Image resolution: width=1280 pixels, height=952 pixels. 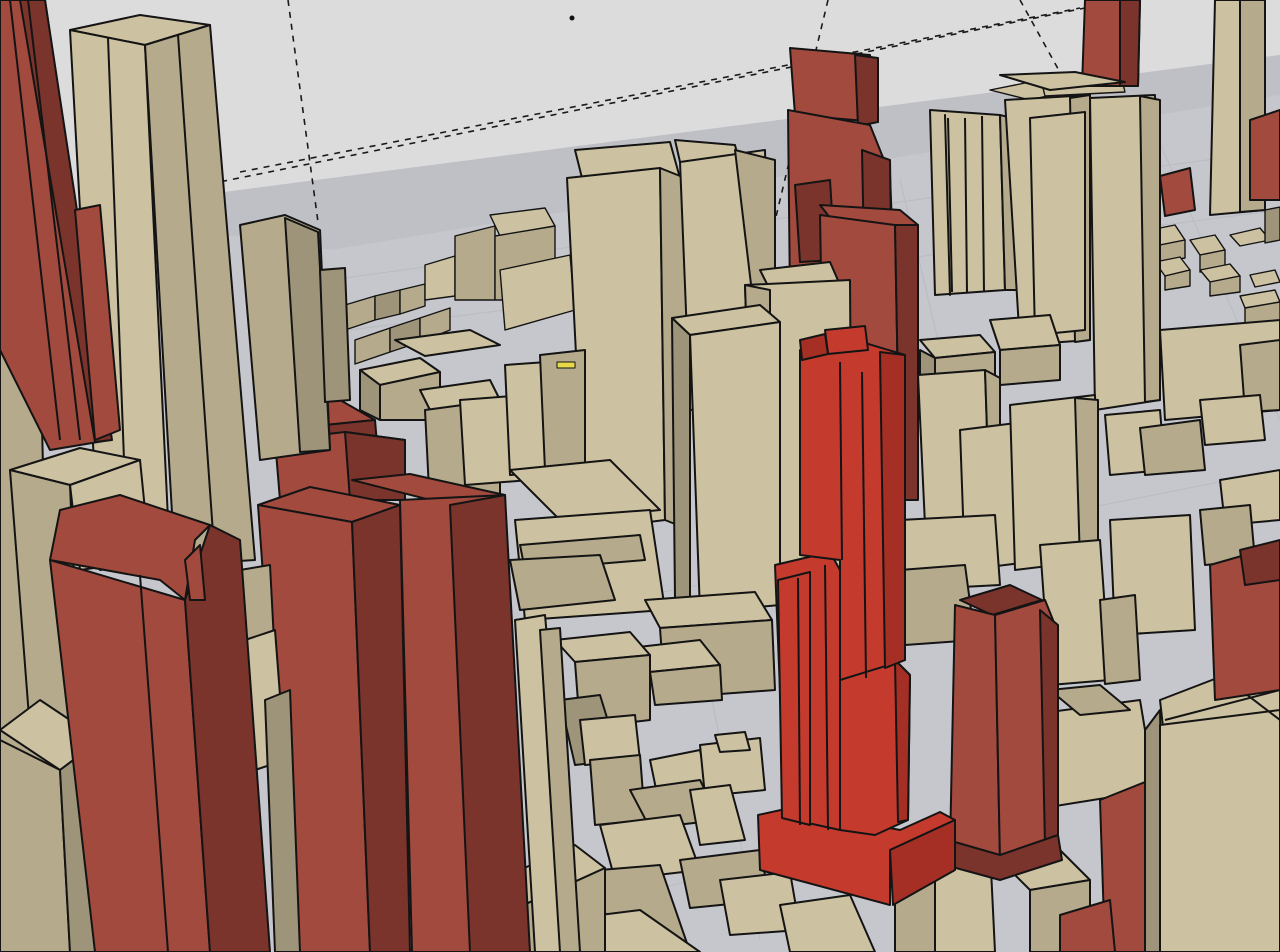 I want to click on highlight-tower-right, so click(x=1003, y=732).